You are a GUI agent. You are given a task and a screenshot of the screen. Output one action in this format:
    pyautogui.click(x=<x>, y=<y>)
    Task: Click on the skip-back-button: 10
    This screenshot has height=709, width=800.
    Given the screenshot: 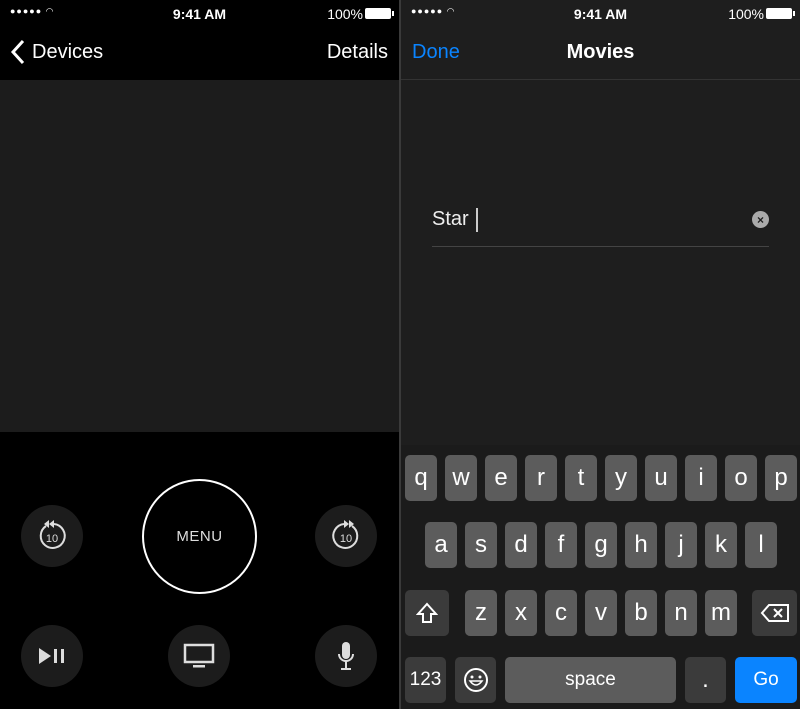 What is the action you would take?
    pyautogui.click(x=52, y=536)
    